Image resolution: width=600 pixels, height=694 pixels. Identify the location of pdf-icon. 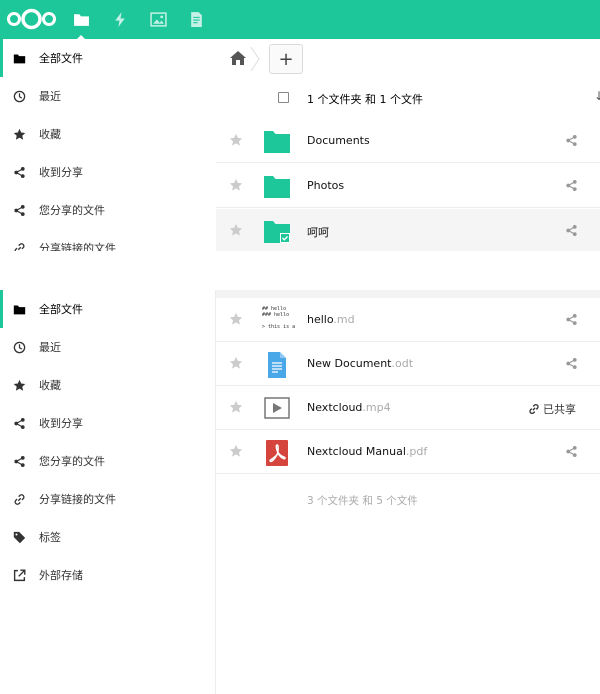
(277, 453).